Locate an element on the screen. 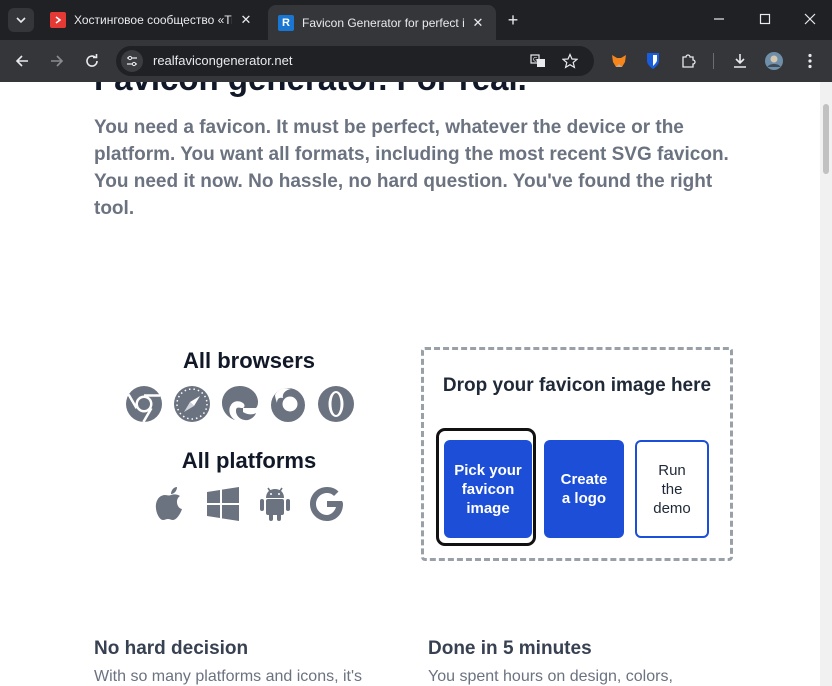 Image resolution: width=832 pixels, height=686 pixels. page-scrollbar is located at coordinates (826, 384).